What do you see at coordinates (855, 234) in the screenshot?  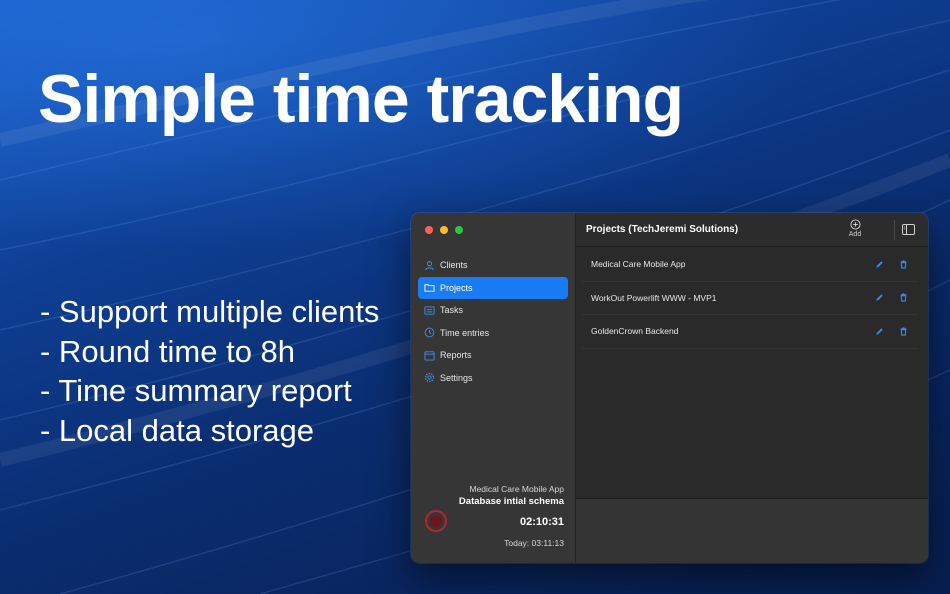 I see `add-button-label: Add` at bounding box center [855, 234].